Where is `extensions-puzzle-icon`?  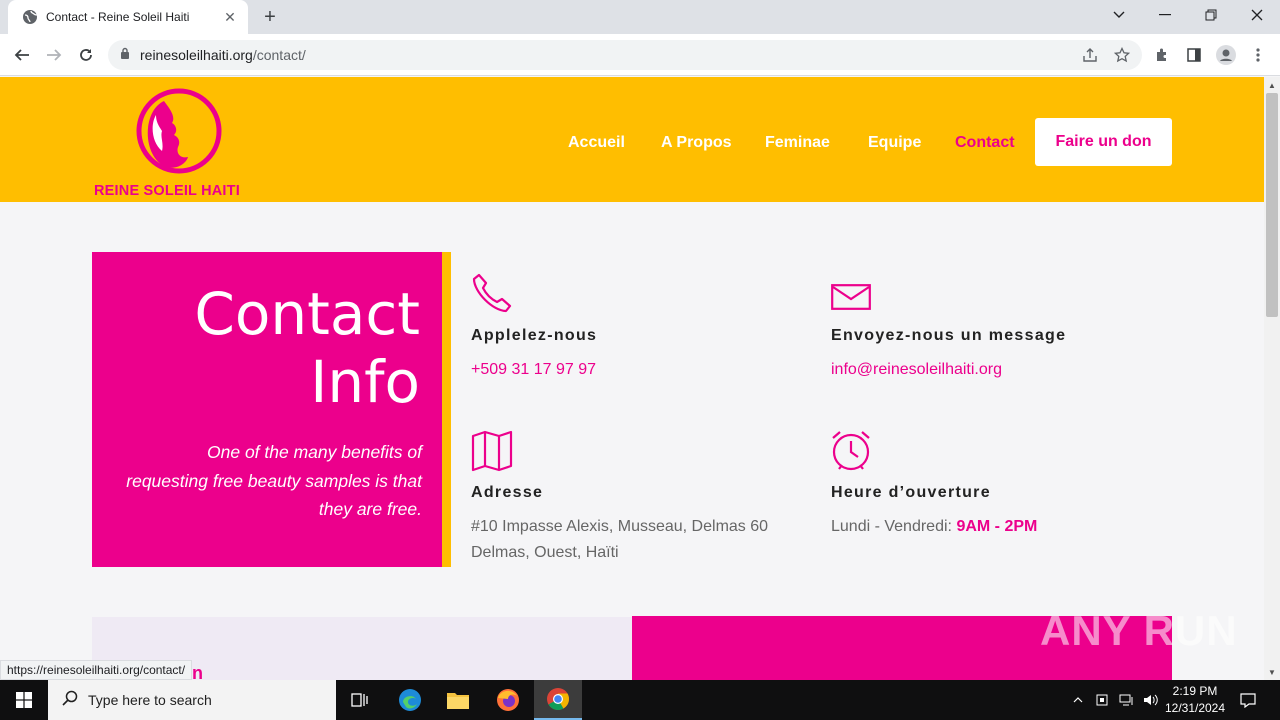
extensions-puzzle-icon is located at coordinates (1162, 55).